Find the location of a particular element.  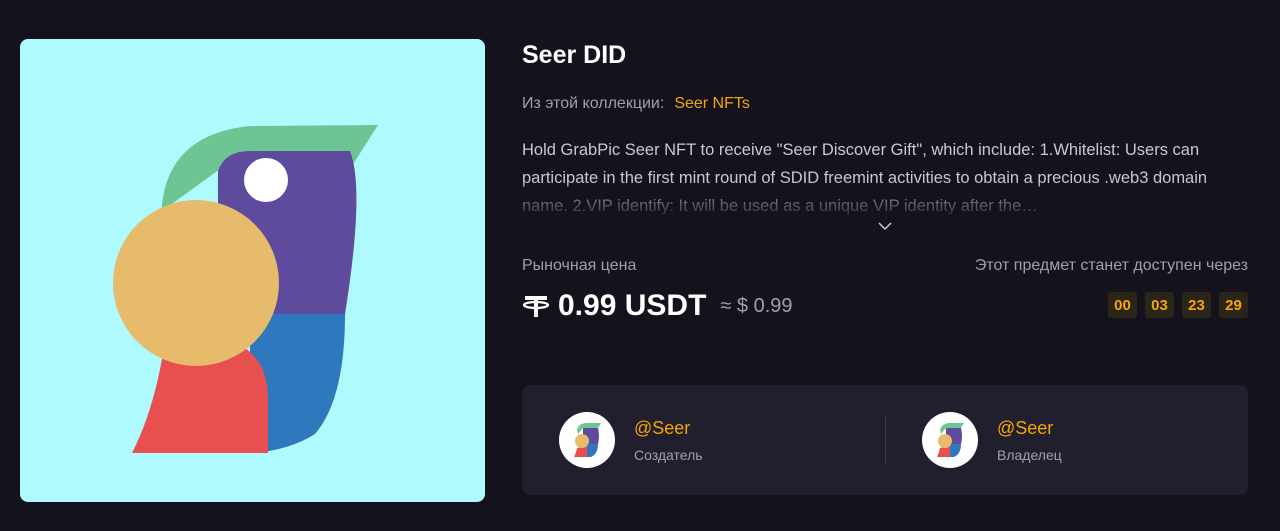

collection-row: Из этой коллекции: Seer NFTs is located at coordinates (636, 104).